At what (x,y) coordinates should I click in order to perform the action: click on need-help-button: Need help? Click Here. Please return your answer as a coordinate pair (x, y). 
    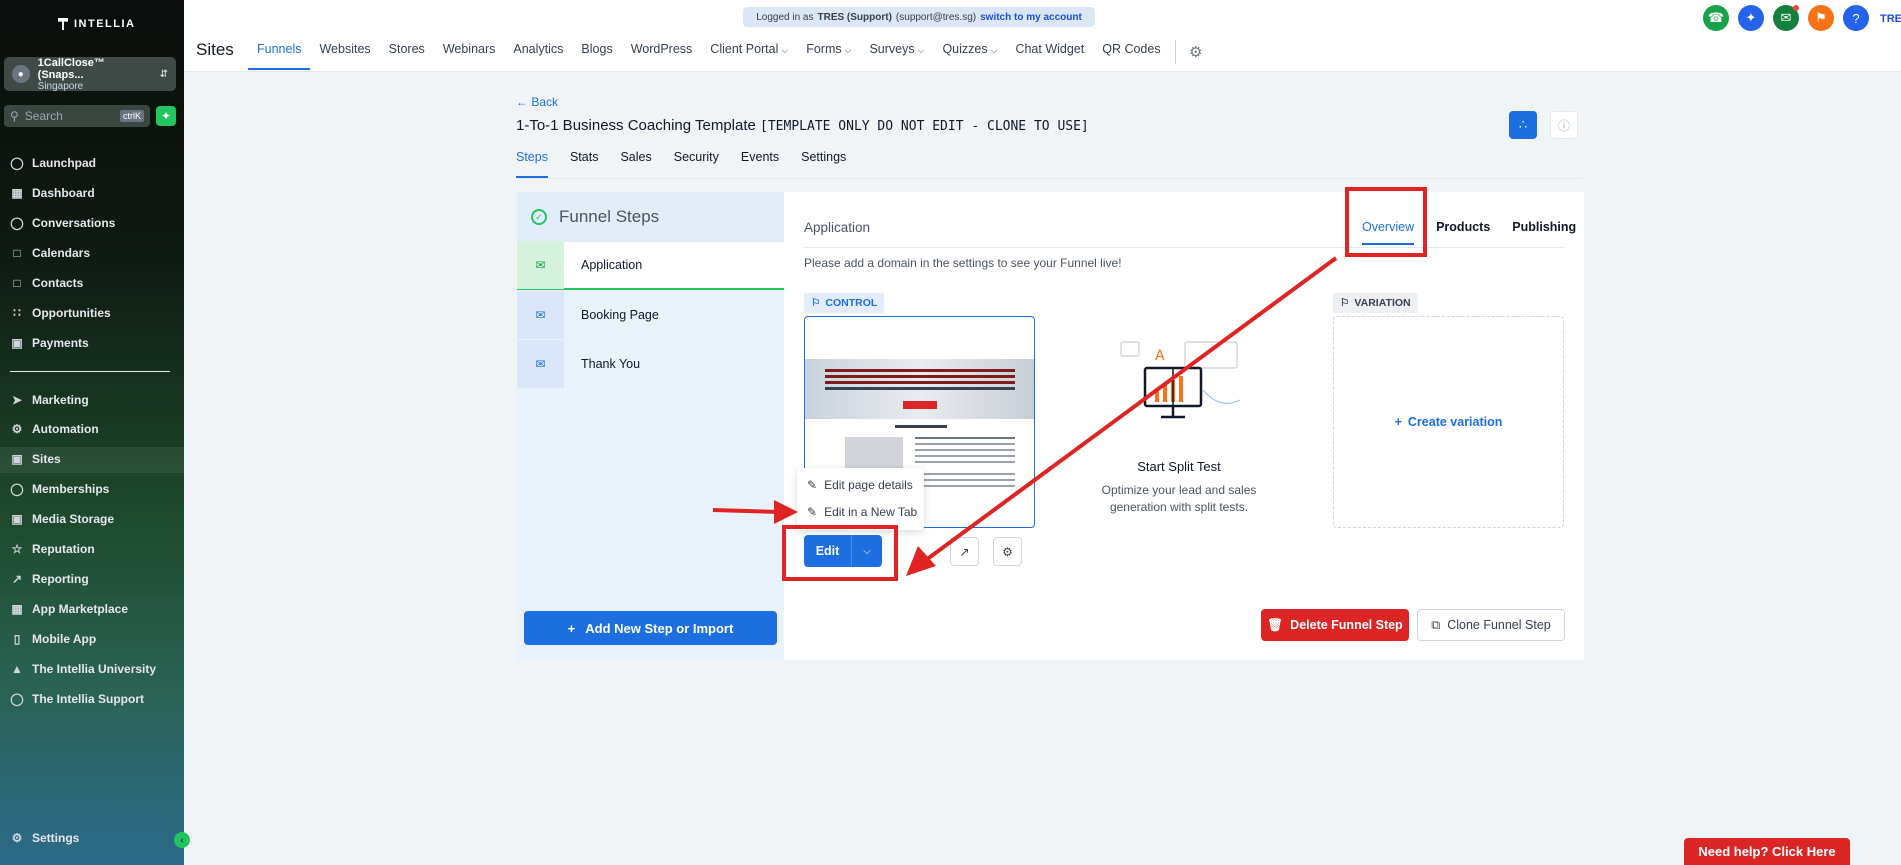
    Looking at the image, I should click on (1767, 851).